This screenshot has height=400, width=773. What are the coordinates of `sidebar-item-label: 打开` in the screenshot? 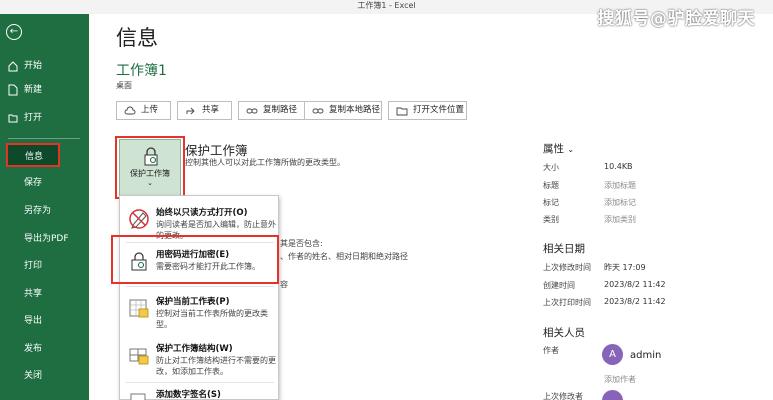 It's located at (33, 118).